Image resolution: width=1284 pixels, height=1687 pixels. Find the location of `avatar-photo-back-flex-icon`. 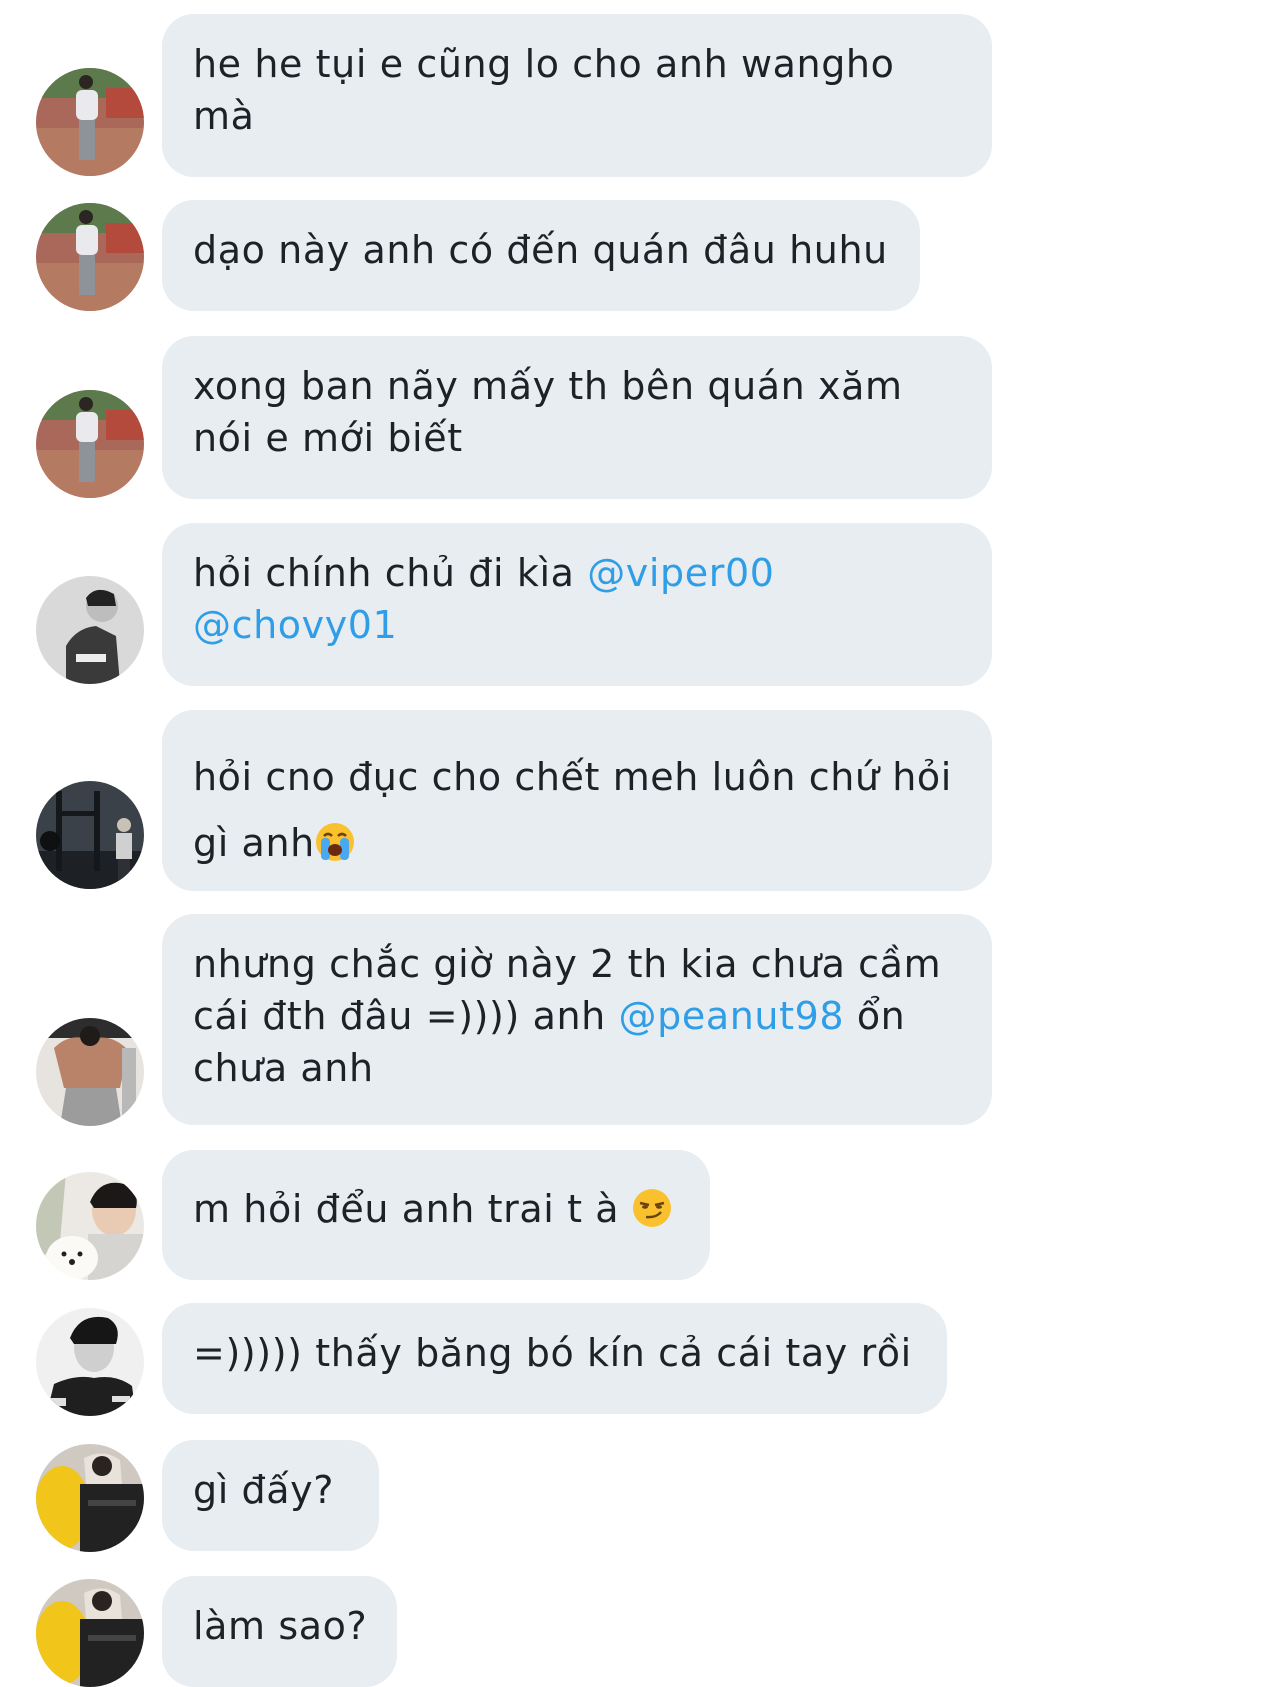

avatar-photo-back-flex-icon is located at coordinates (90, 1072).